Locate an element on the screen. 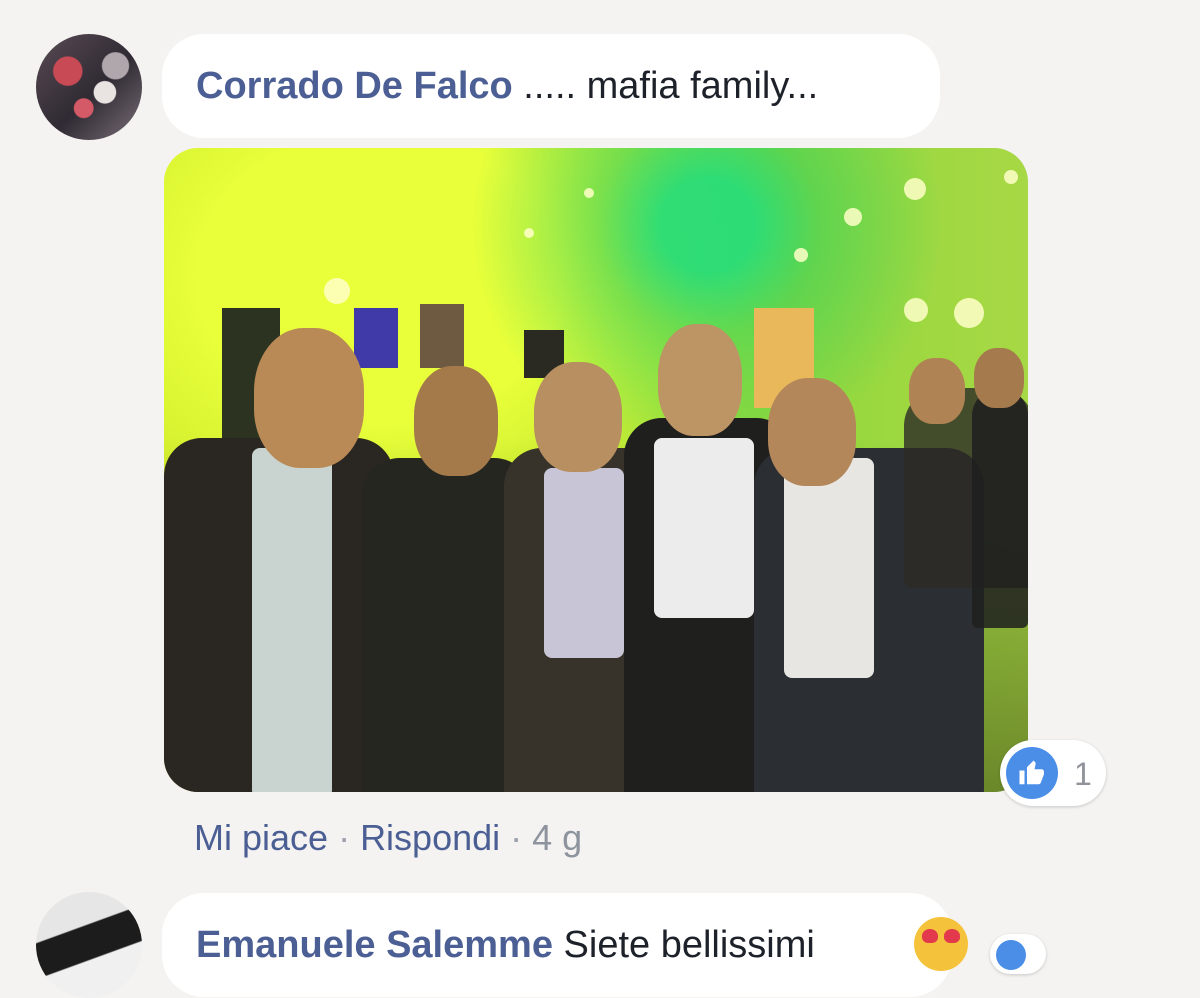 The height and width of the screenshot is (998, 1200). comment-author-link: Corrado De Falco is located at coordinates (354, 86).